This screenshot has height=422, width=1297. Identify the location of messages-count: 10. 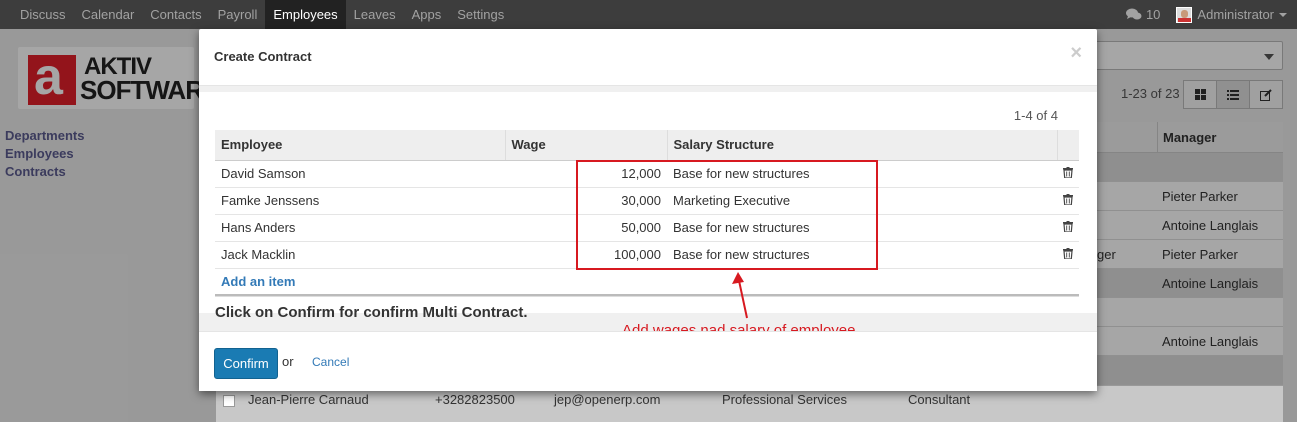
(1153, 14).